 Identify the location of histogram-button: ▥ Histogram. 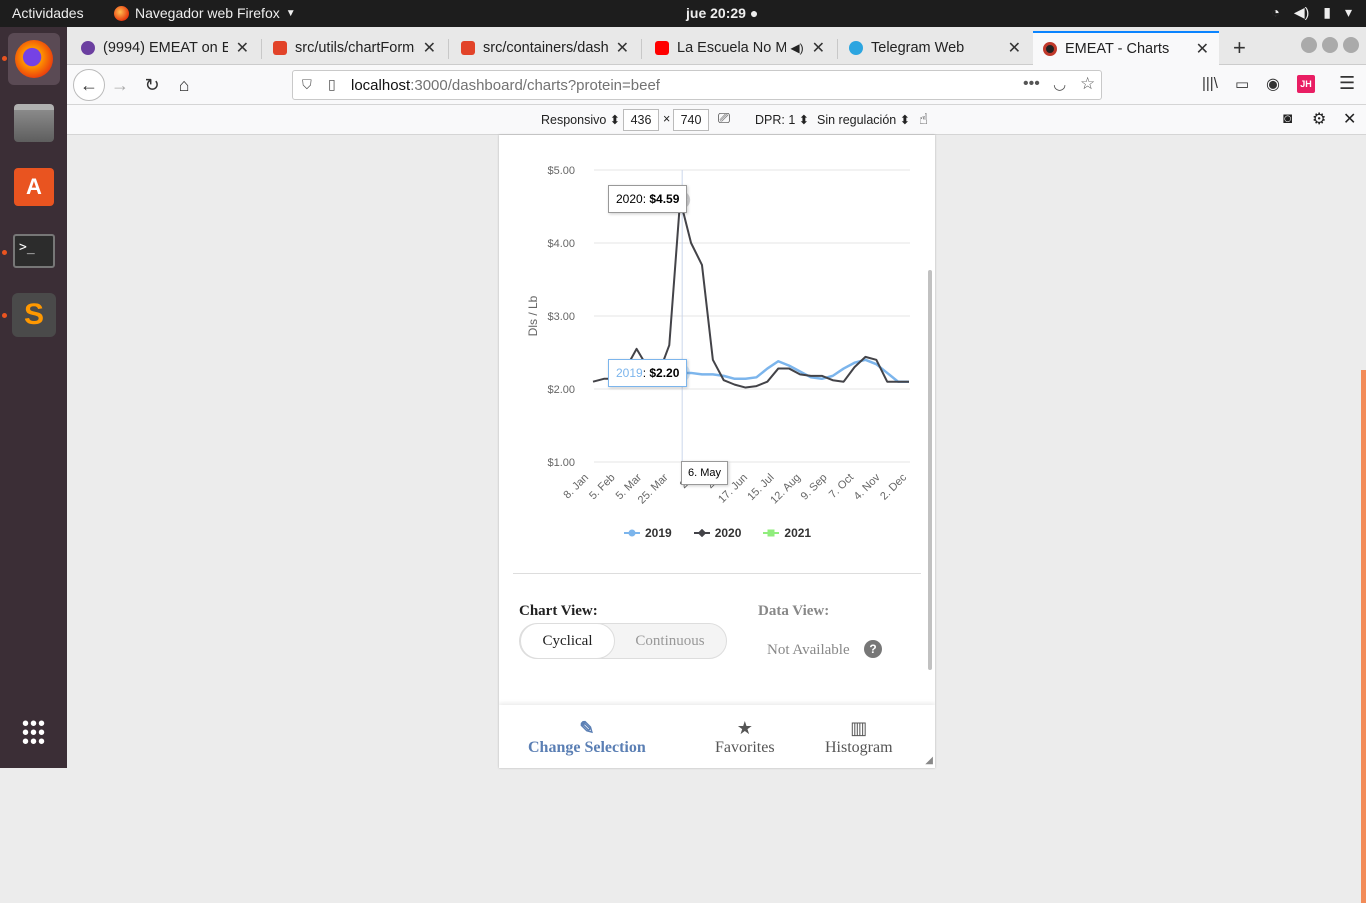
(859, 737).